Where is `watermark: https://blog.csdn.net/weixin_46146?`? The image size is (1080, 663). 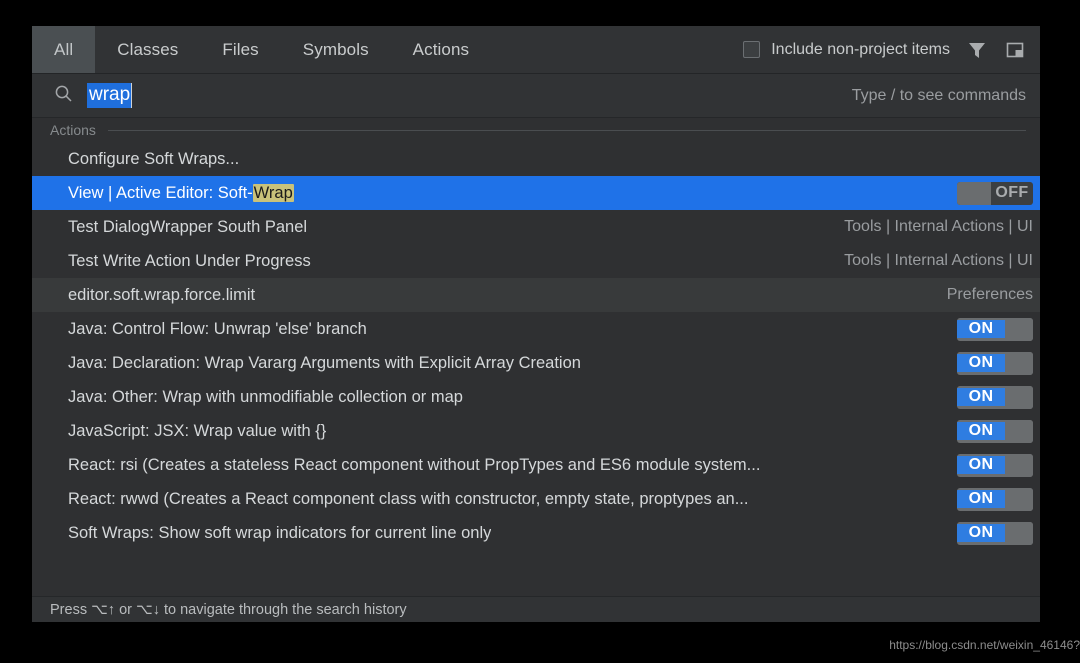 watermark: https://blog.csdn.net/weixin_46146? is located at coordinates (984, 645).